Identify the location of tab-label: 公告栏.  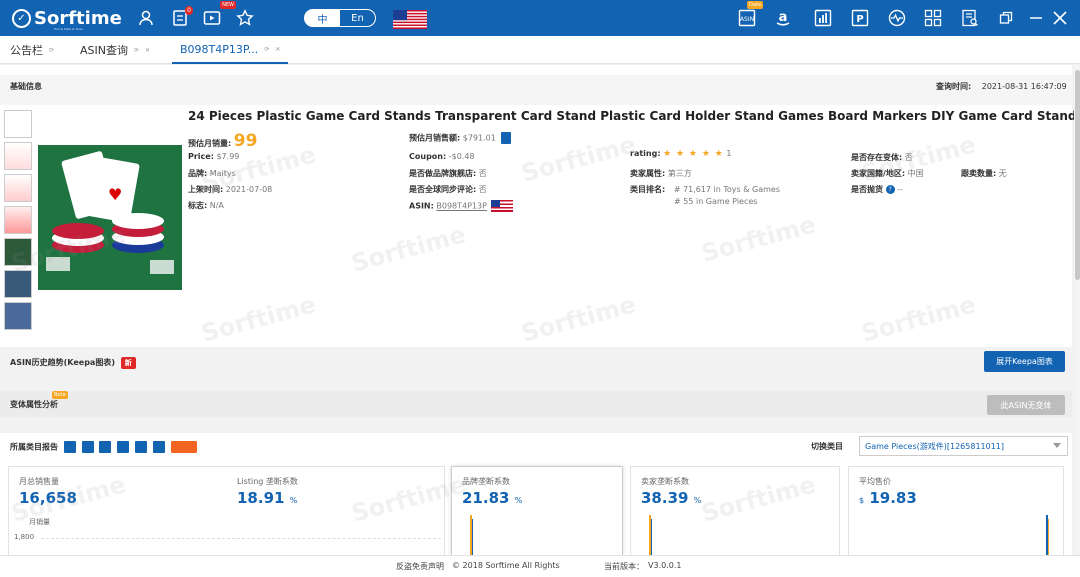
(26, 50).